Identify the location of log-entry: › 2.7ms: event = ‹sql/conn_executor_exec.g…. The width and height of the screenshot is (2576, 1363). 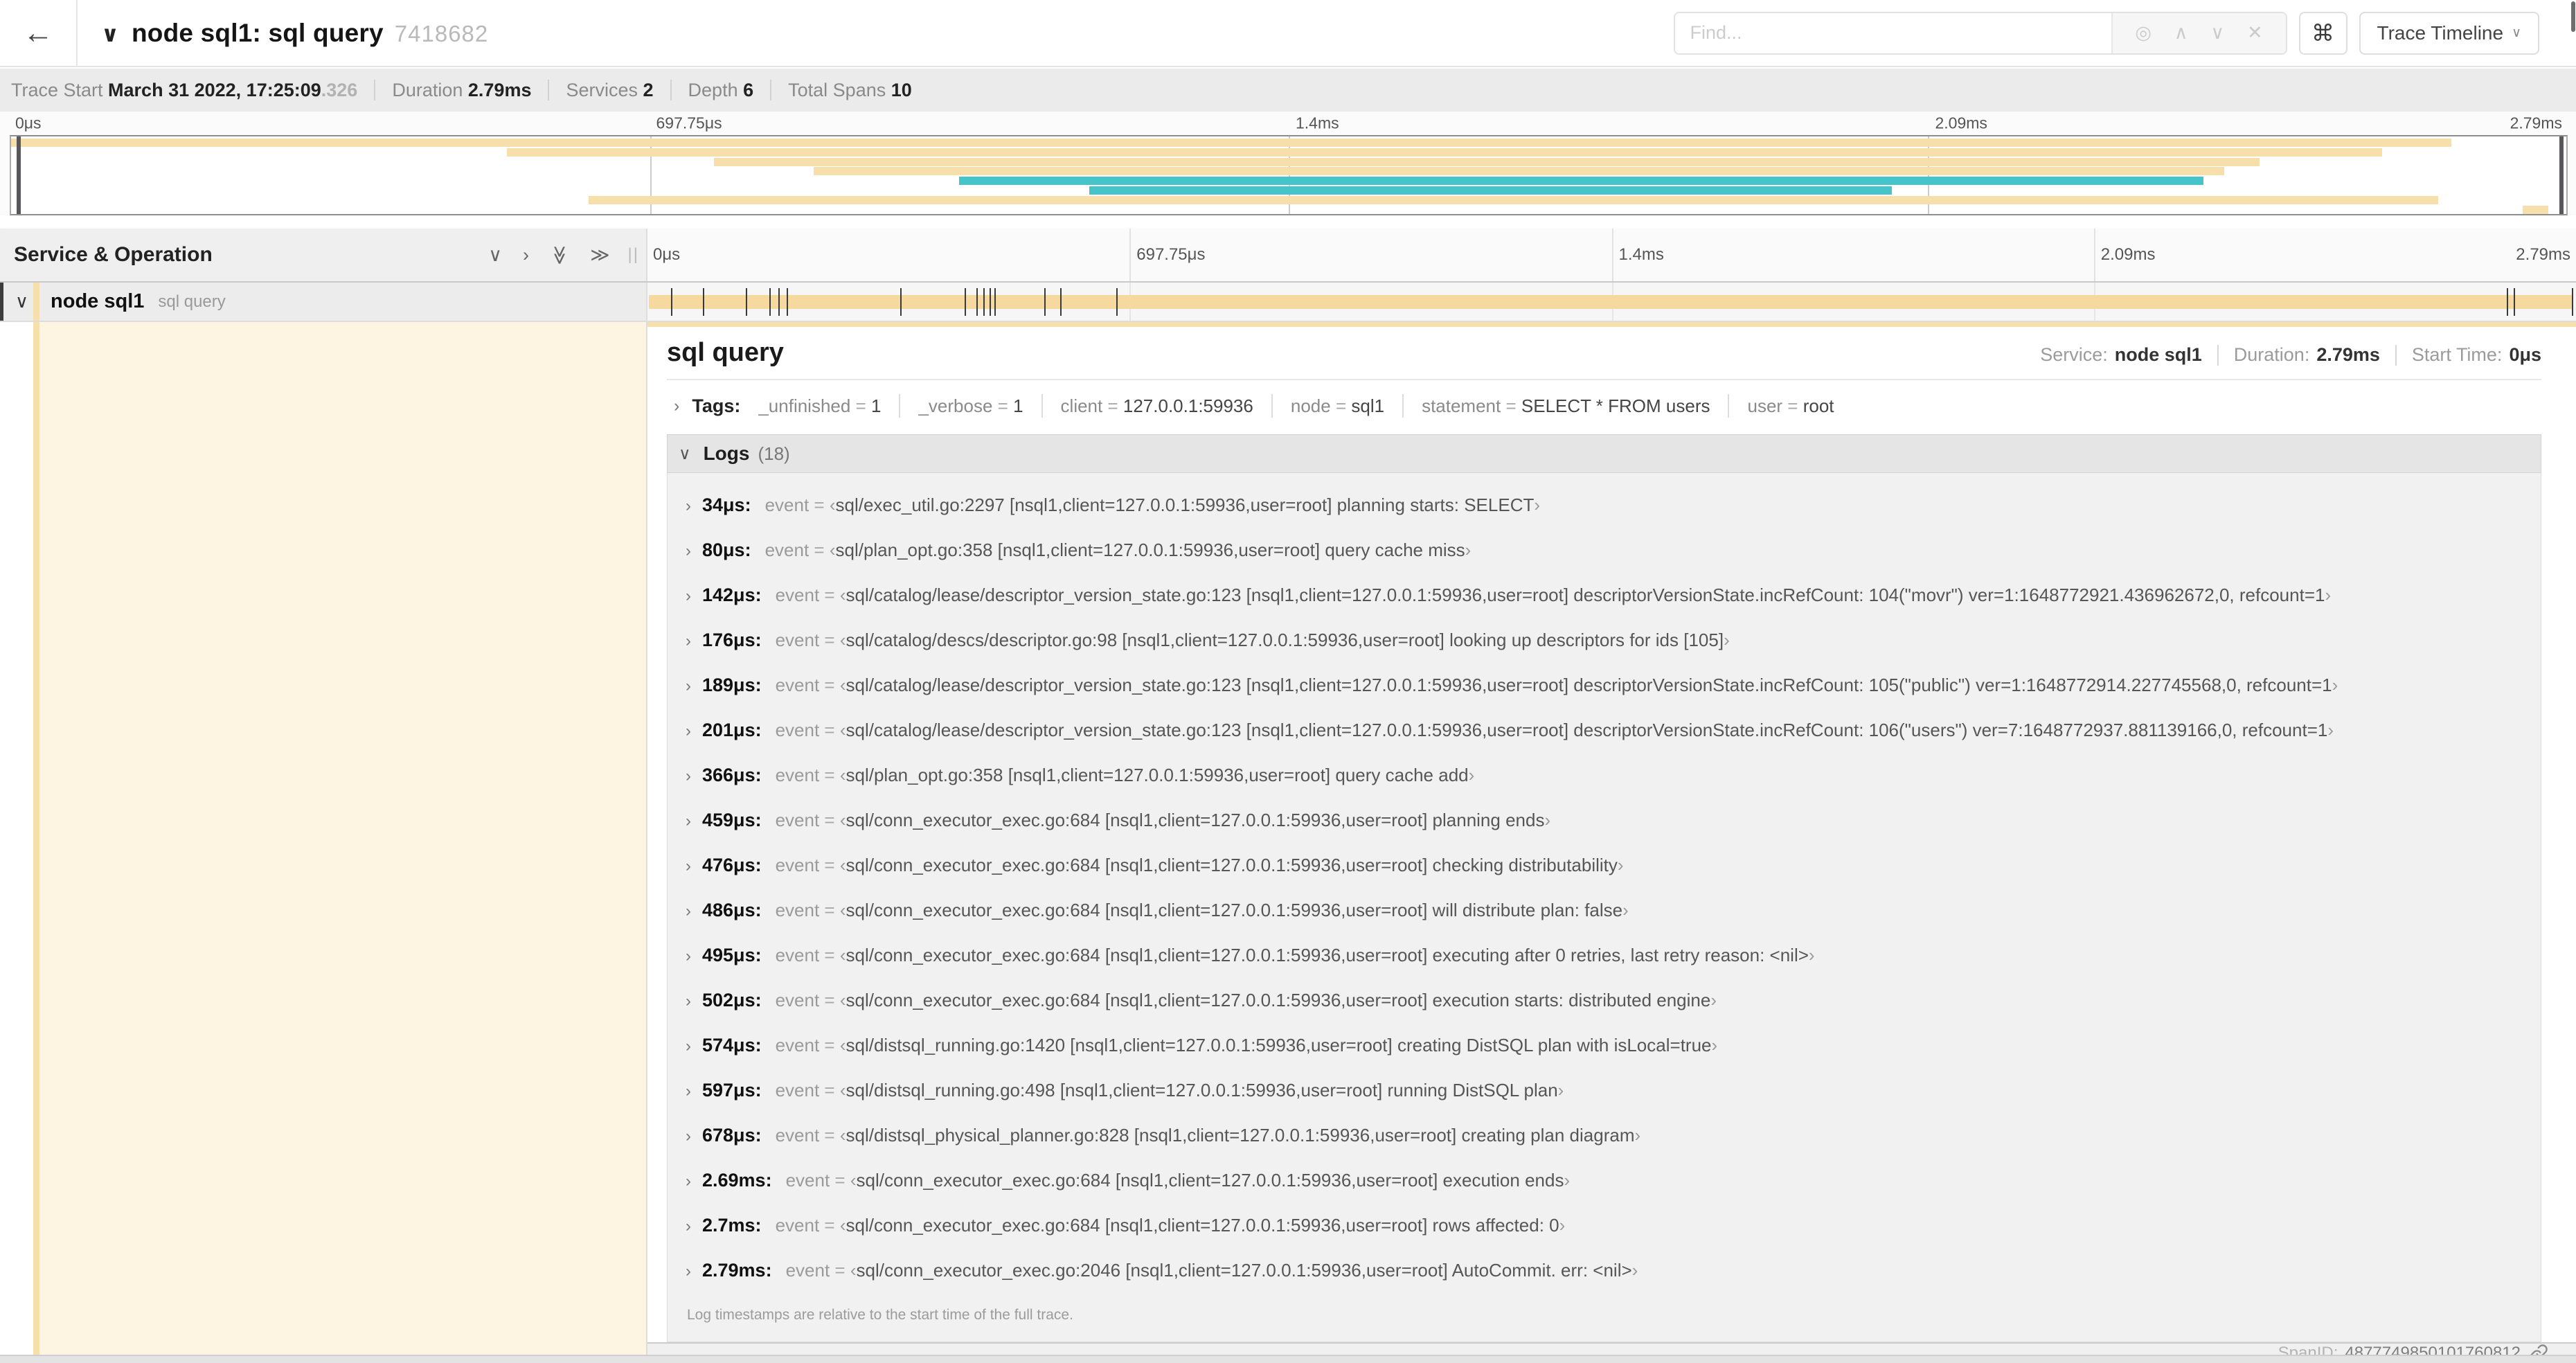
(1606, 1225).